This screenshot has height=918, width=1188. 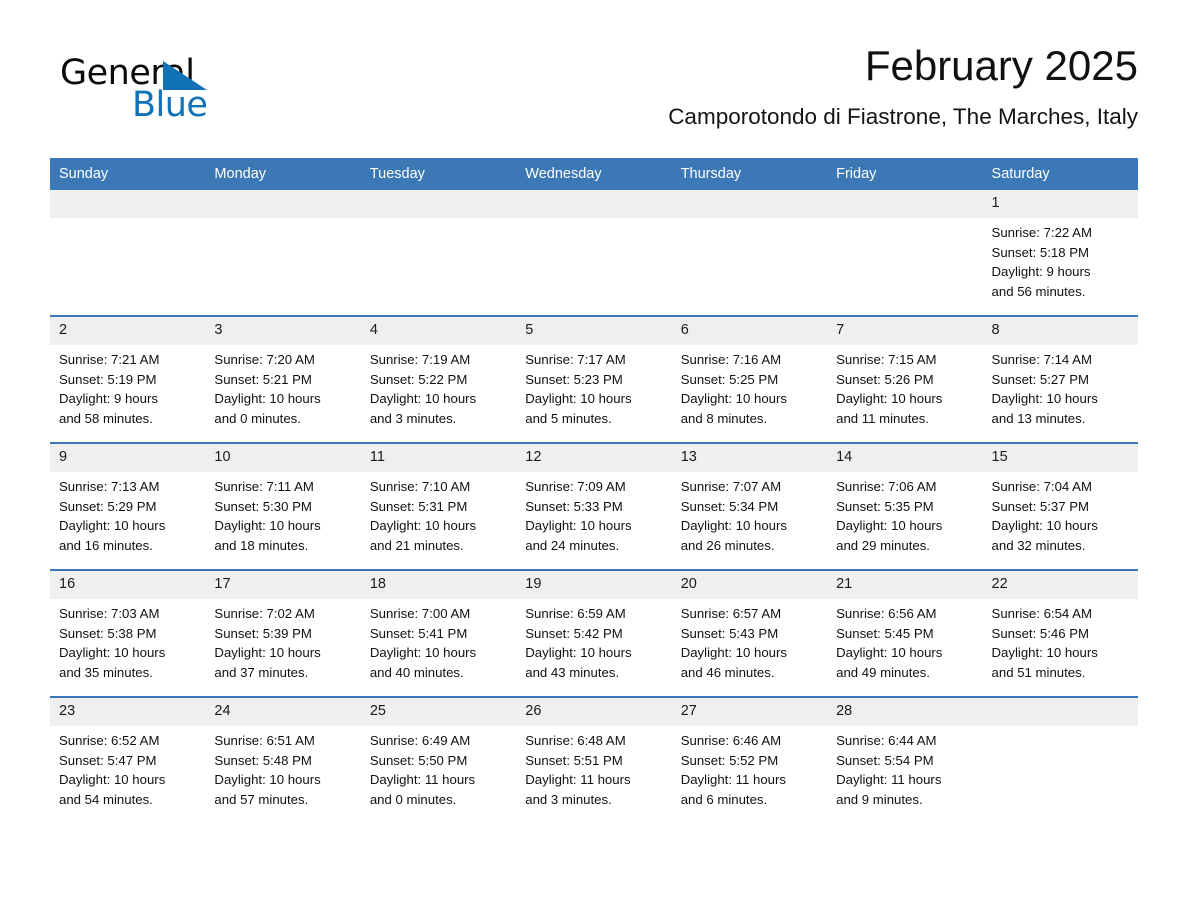 I want to click on day-number: 16, so click(x=128, y=585).